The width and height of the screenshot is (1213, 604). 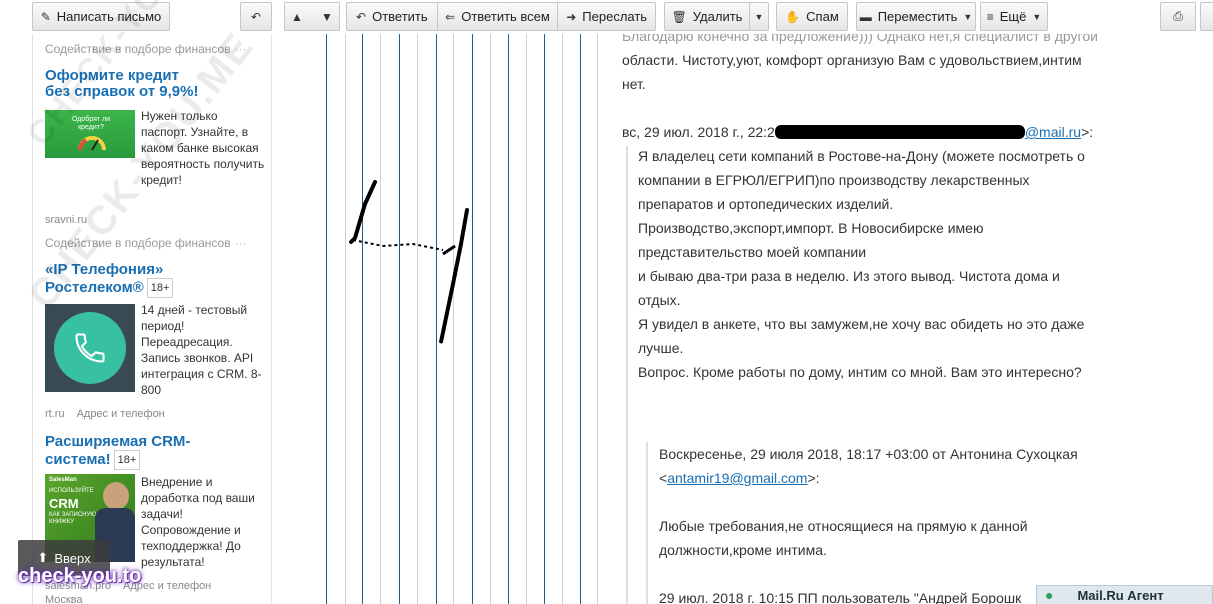 I want to click on print-button: ⎙, so click(x=1178, y=16).